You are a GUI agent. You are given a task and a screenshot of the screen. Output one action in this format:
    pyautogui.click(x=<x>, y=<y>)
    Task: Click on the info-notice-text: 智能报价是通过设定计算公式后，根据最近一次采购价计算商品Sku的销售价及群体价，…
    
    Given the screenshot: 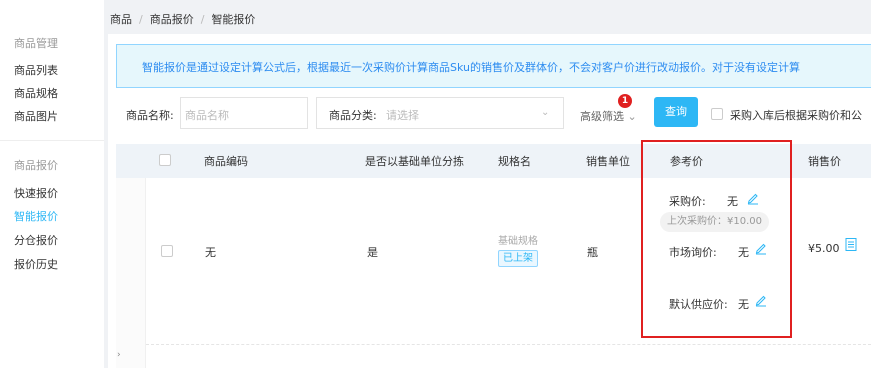 What is the action you would take?
    pyautogui.click(x=471, y=67)
    